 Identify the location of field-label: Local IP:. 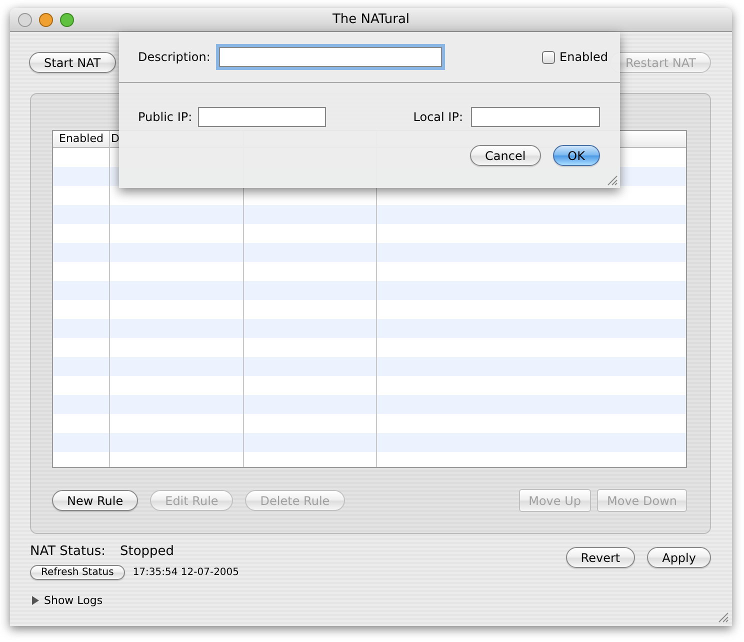
(438, 117).